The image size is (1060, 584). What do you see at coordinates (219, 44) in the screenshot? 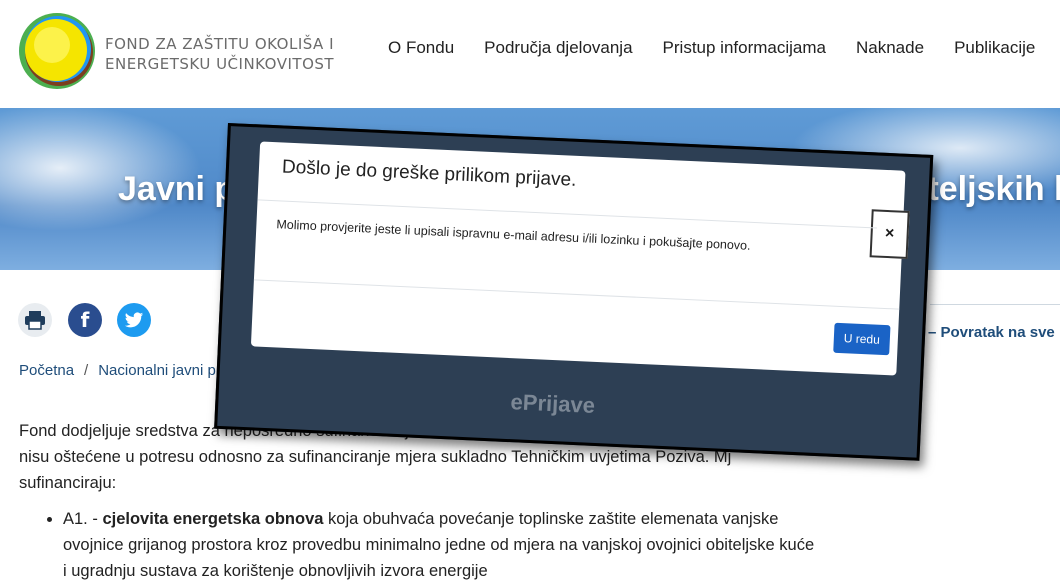
I see `logo-line-1: FOND ZA ZAŠTITU OKOLIŠA I` at bounding box center [219, 44].